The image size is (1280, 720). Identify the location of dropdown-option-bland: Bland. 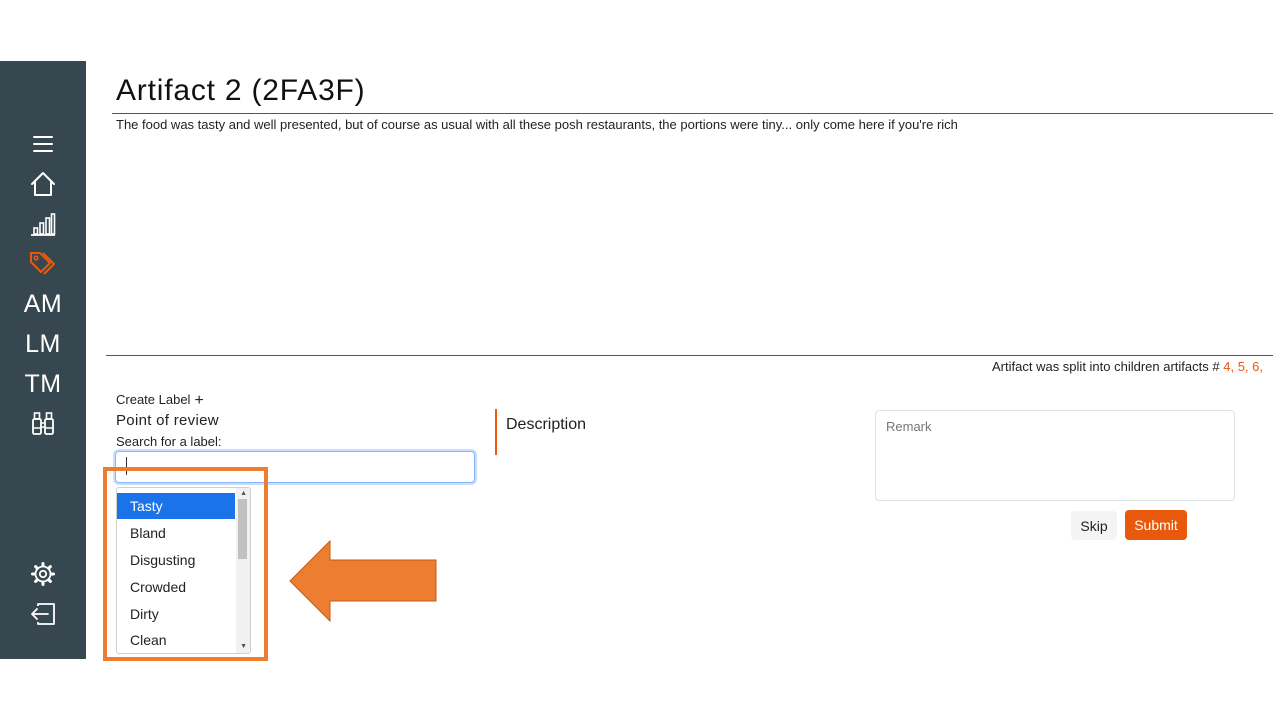
(176, 533).